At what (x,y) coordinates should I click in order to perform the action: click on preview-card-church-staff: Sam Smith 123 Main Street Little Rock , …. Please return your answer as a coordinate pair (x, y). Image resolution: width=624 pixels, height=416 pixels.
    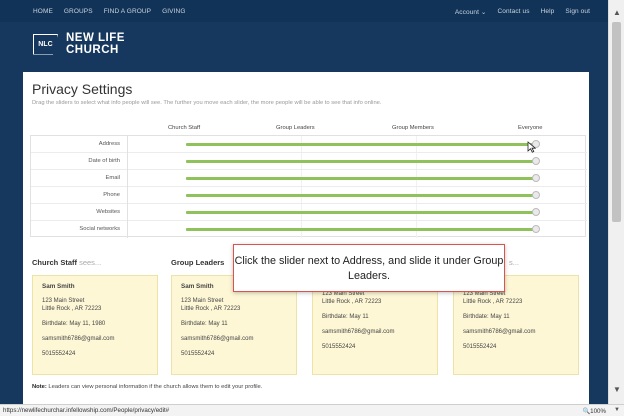
    Looking at the image, I should click on (95, 325).